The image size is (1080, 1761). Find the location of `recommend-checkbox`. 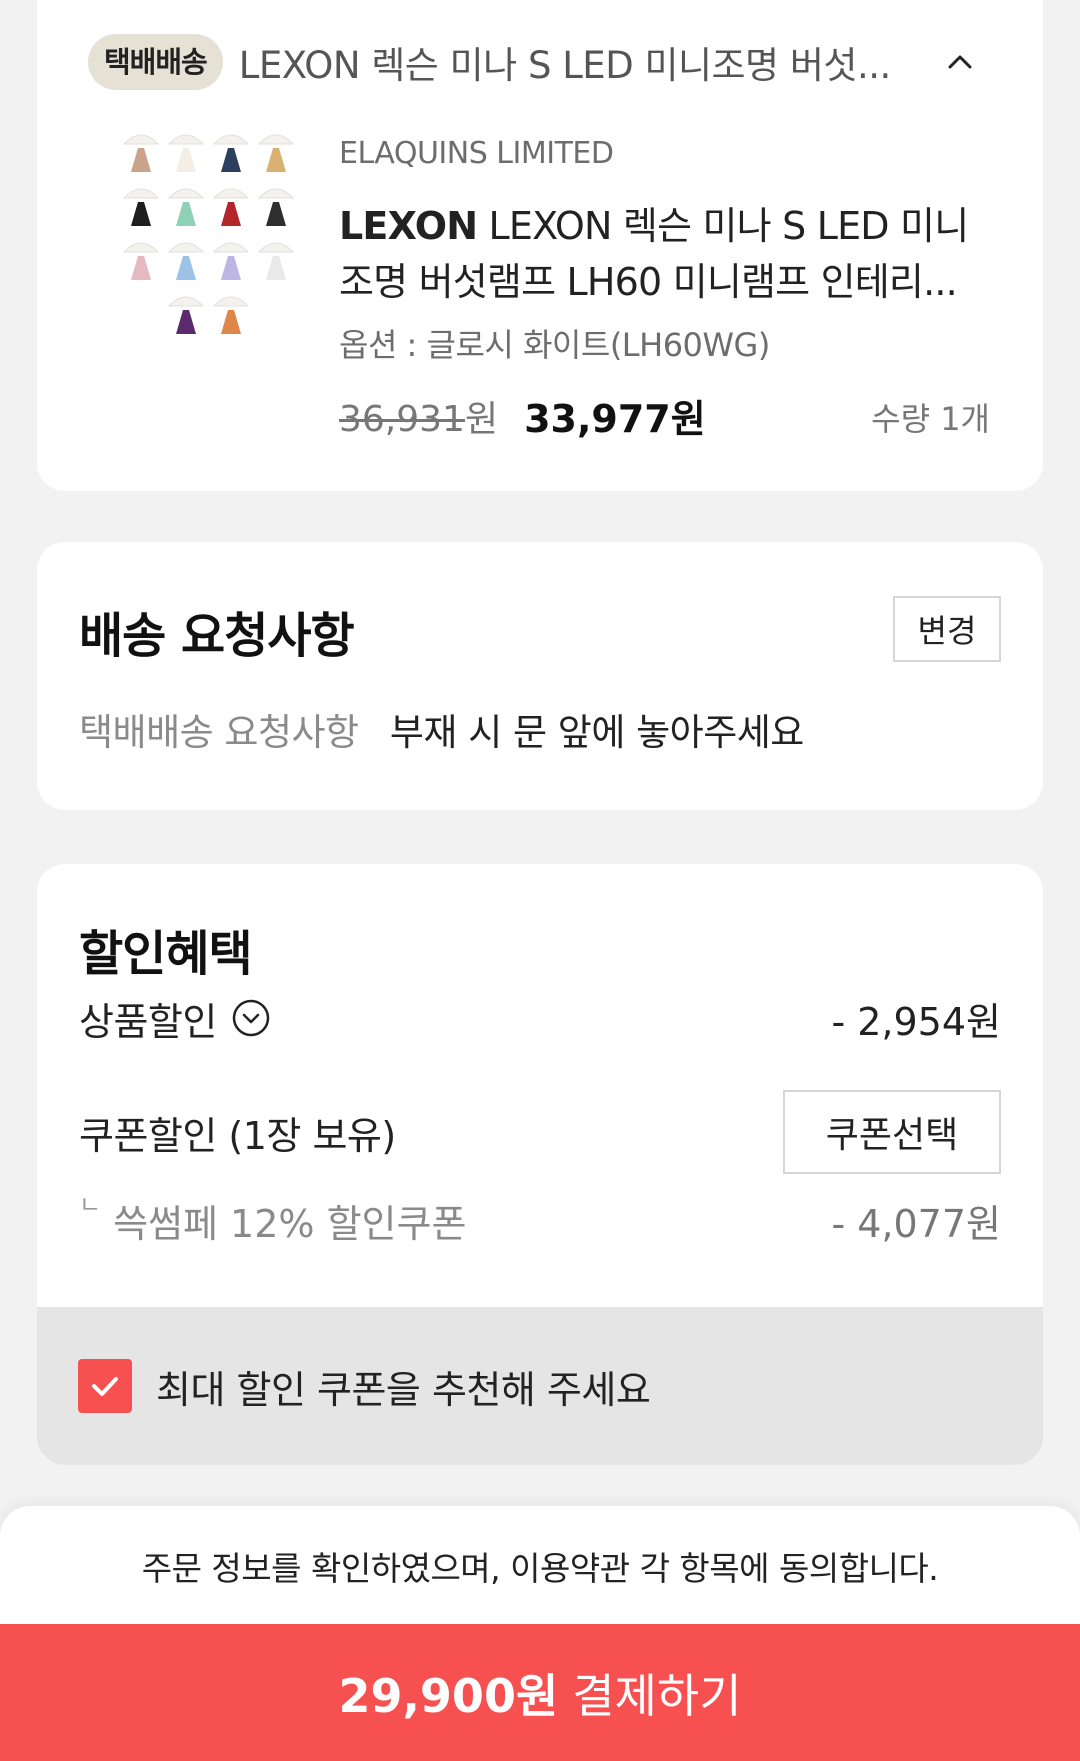

recommend-checkbox is located at coordinates (105, 1386).